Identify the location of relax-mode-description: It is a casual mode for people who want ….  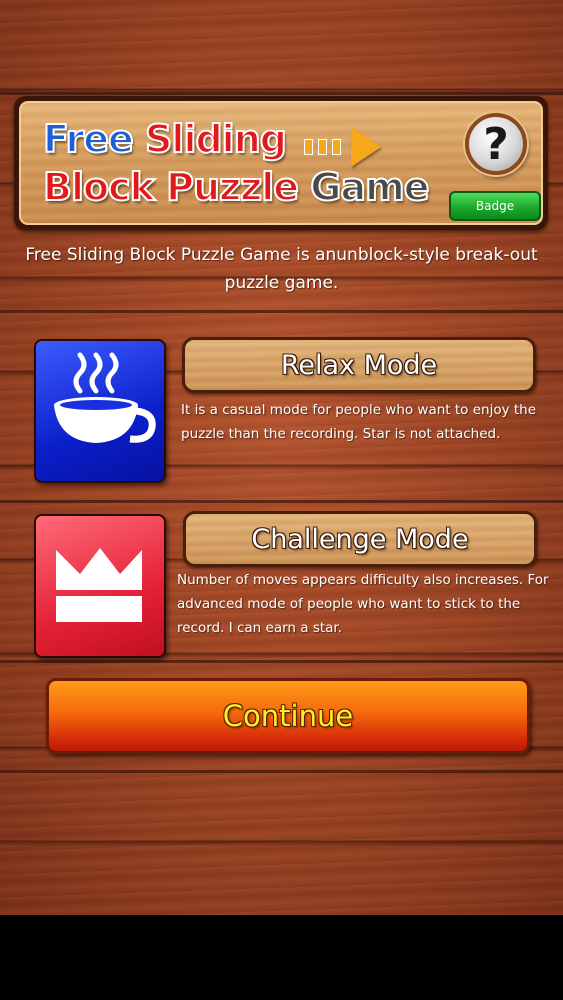
(359, 422).